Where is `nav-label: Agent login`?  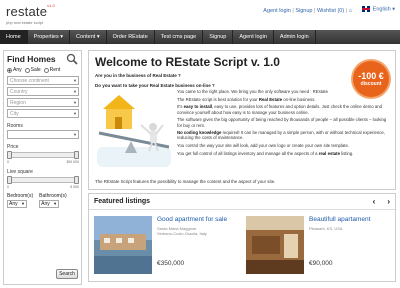 nav-label: Agent login is located at coordinates (253, 37).